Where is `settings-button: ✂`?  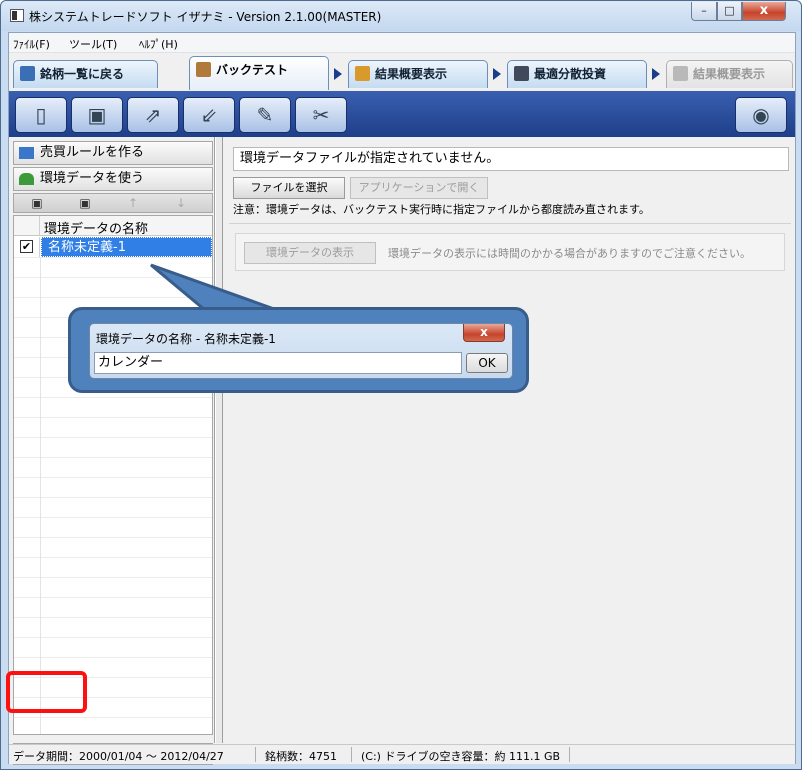
settings-button: ✂ is located at coordinates (321, 115).